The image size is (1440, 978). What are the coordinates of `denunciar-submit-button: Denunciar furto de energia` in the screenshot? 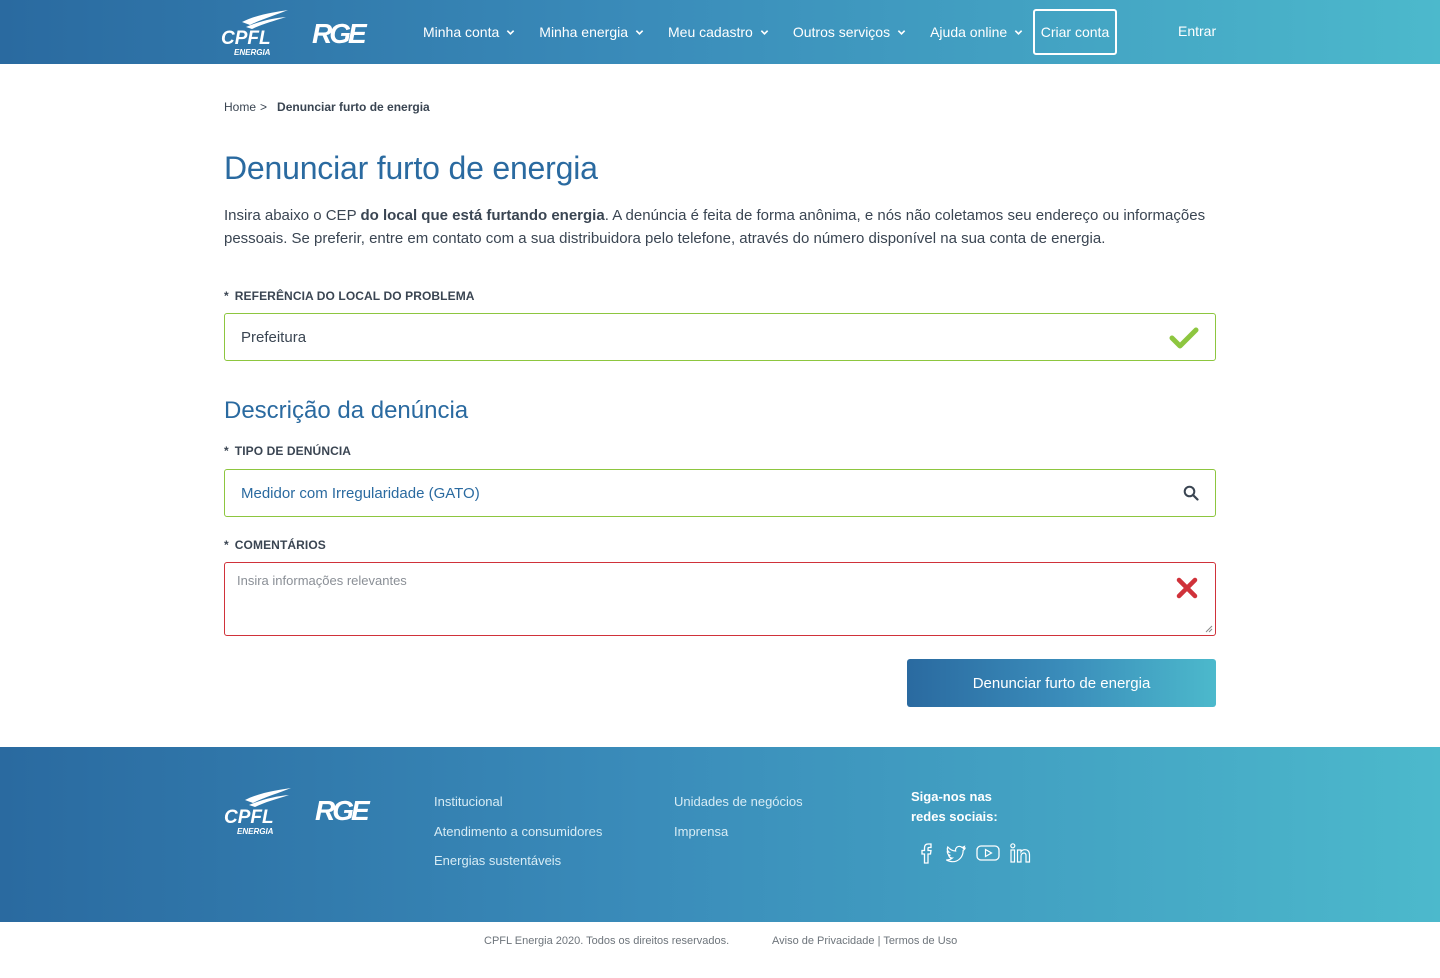 It's located at (1061, 683).